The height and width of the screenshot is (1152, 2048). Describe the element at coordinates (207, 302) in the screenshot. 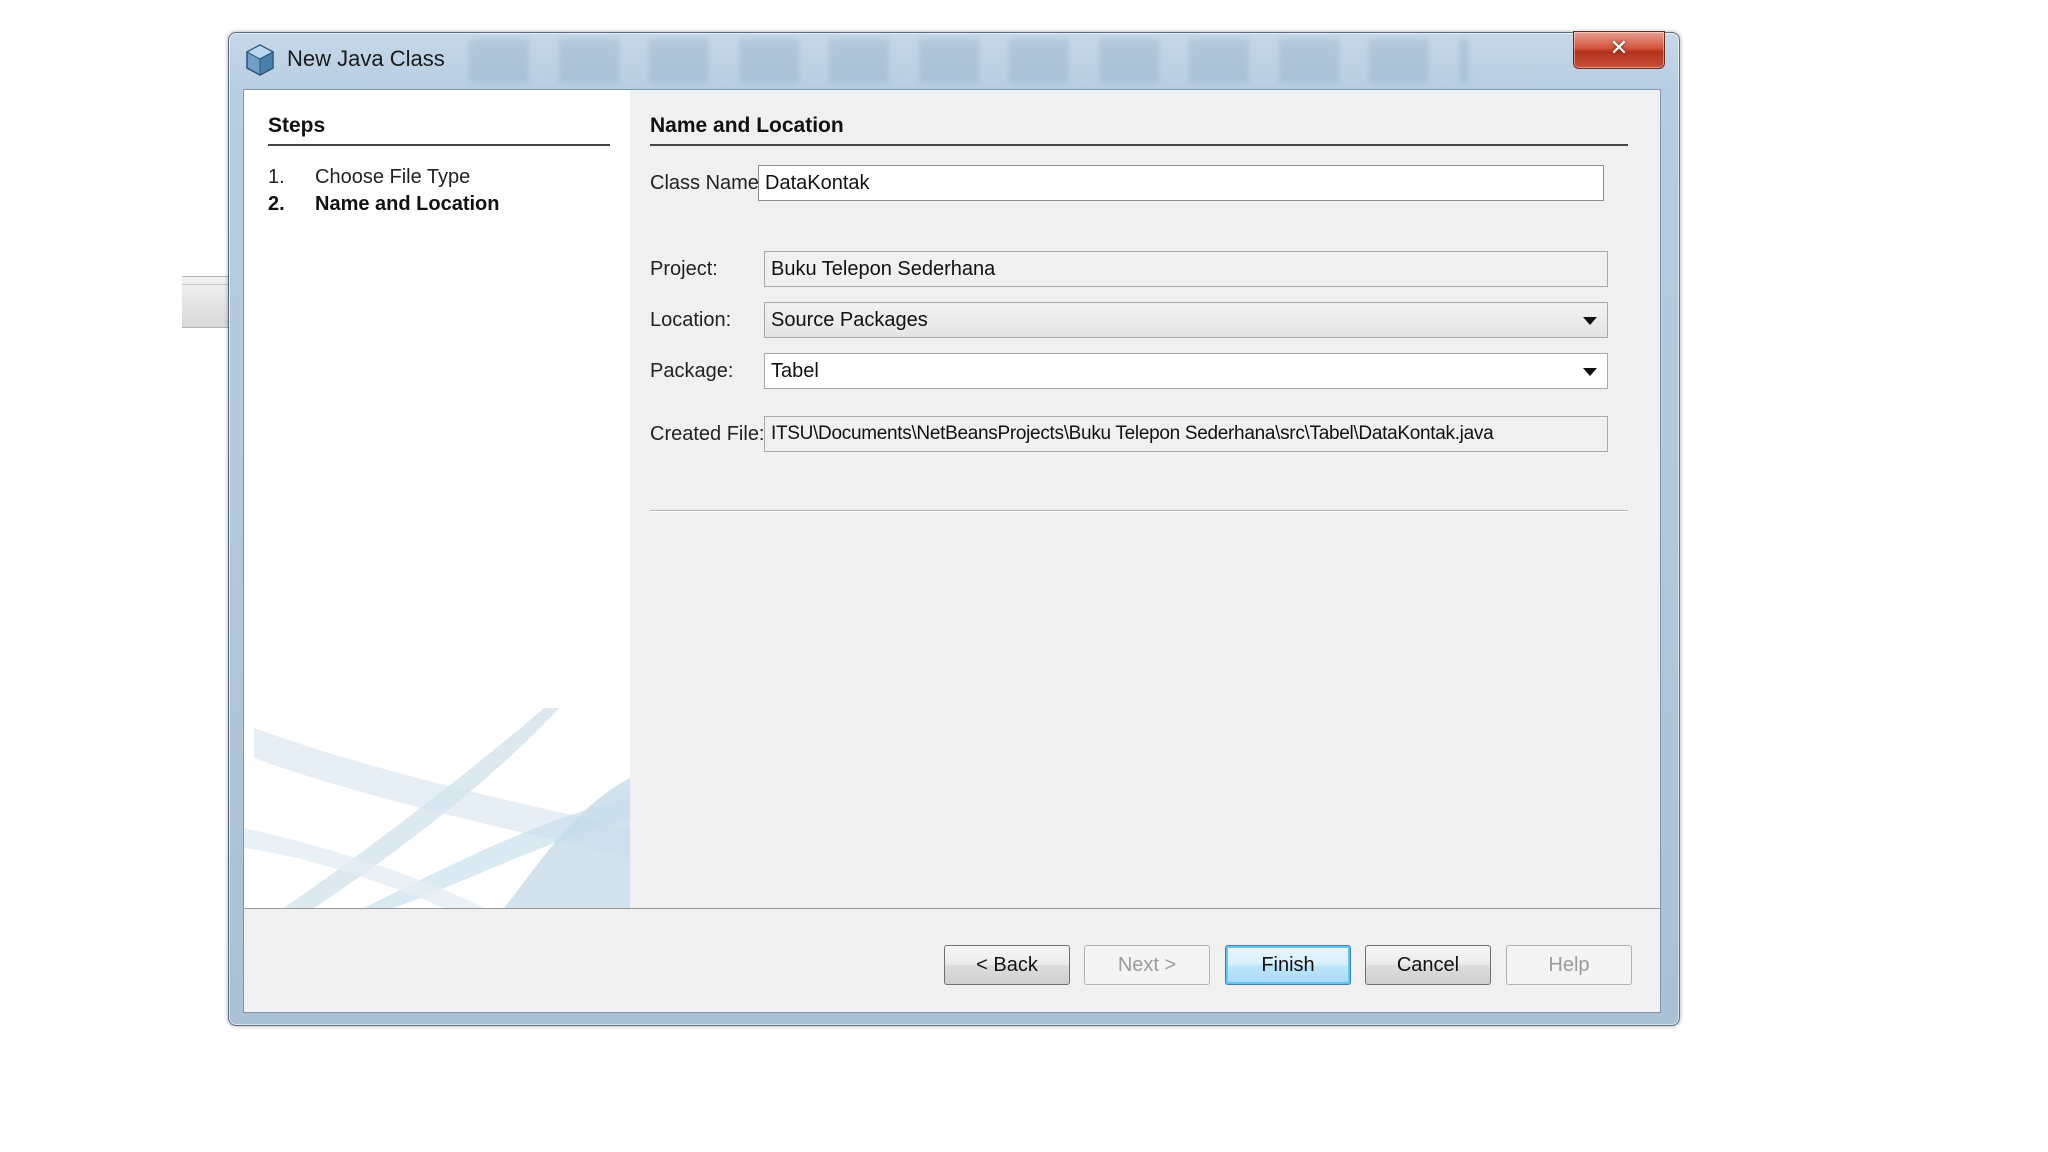

I see `background-window-edge` at that location.